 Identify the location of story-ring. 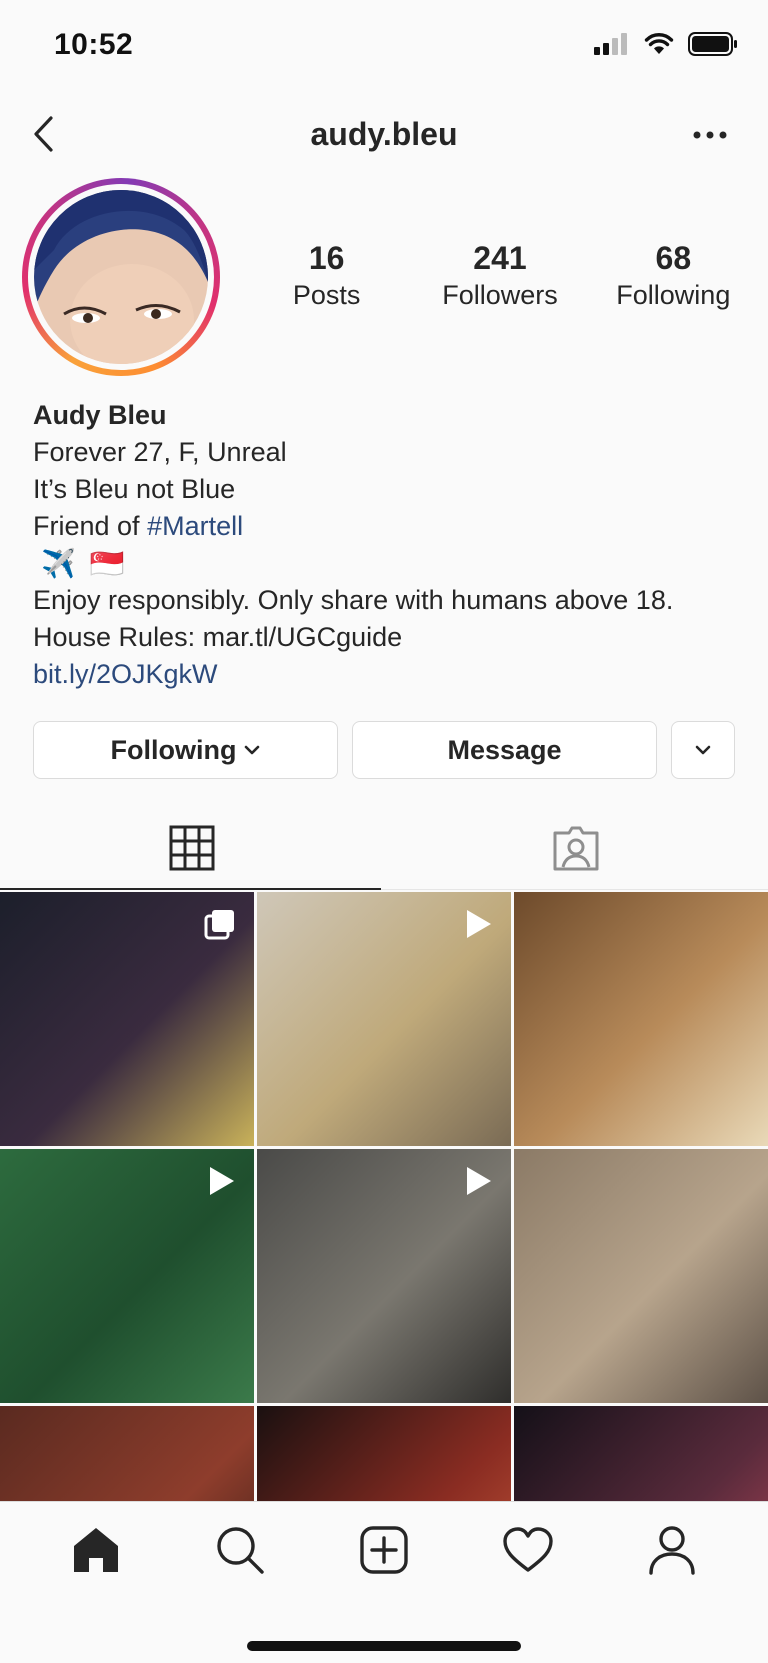
(121, 277).